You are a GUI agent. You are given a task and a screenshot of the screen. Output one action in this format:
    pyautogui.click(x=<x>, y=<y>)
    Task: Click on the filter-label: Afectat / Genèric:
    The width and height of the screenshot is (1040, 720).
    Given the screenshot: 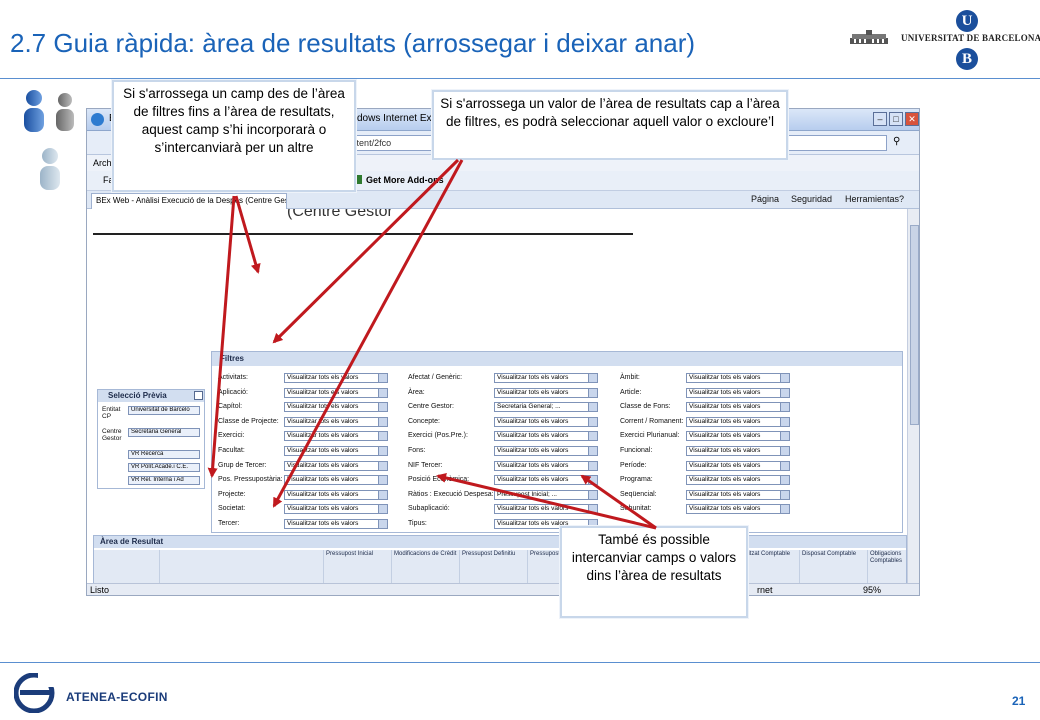 What is the action you would take?
    pyautogui.click(x=435, y=377)
    